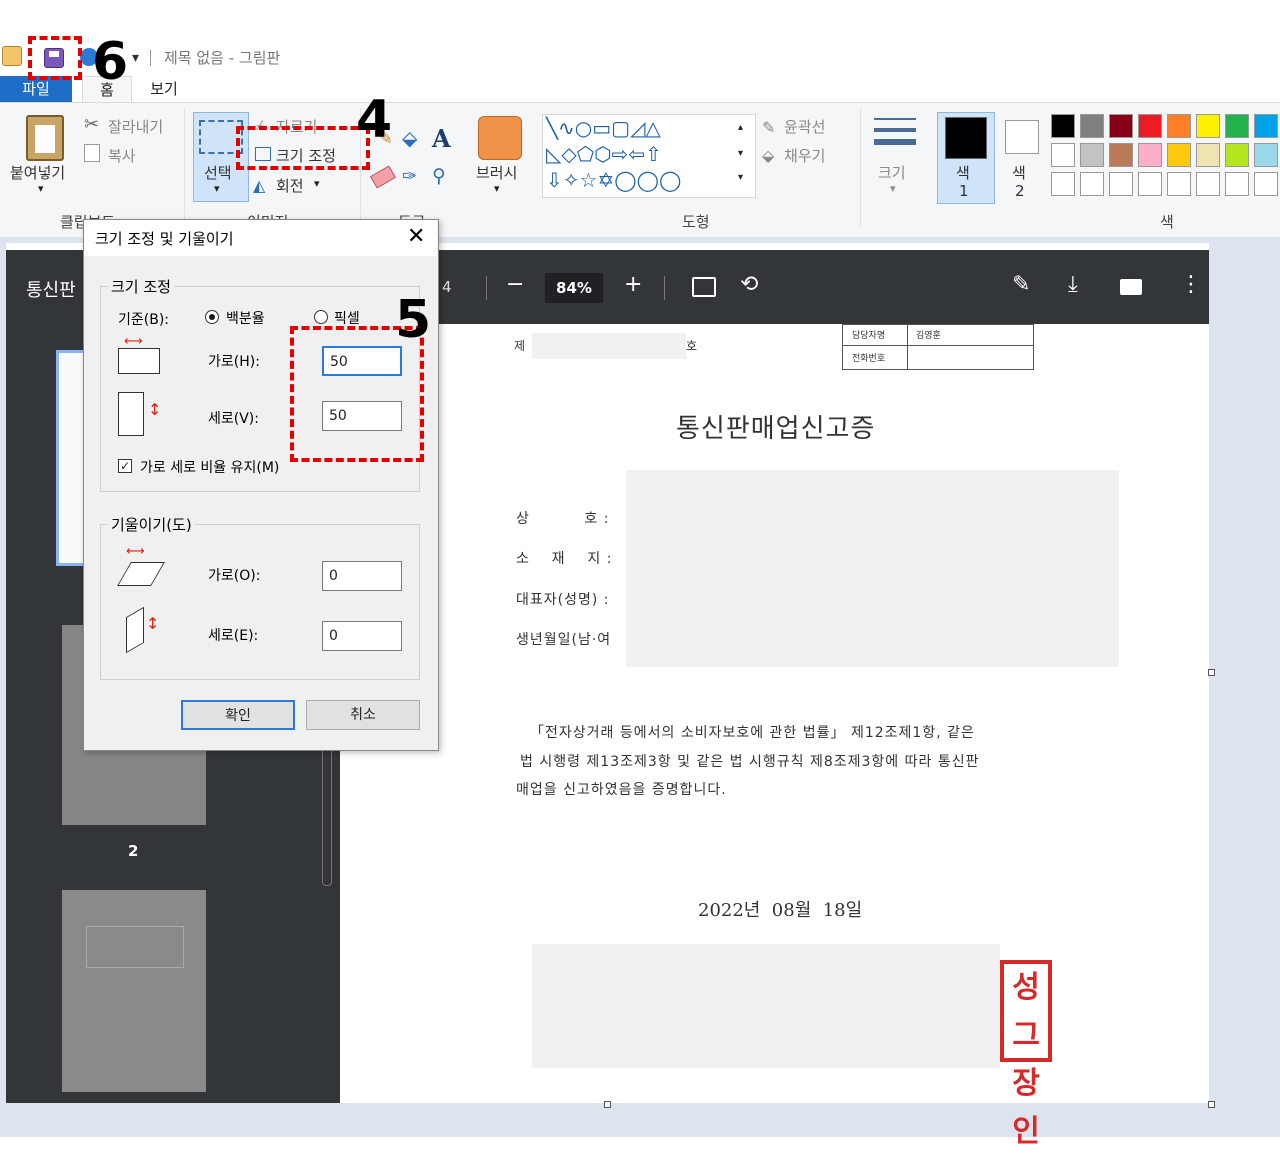  I want to click on shapes-scroll-up-icon: ▴, so click(740, 127).